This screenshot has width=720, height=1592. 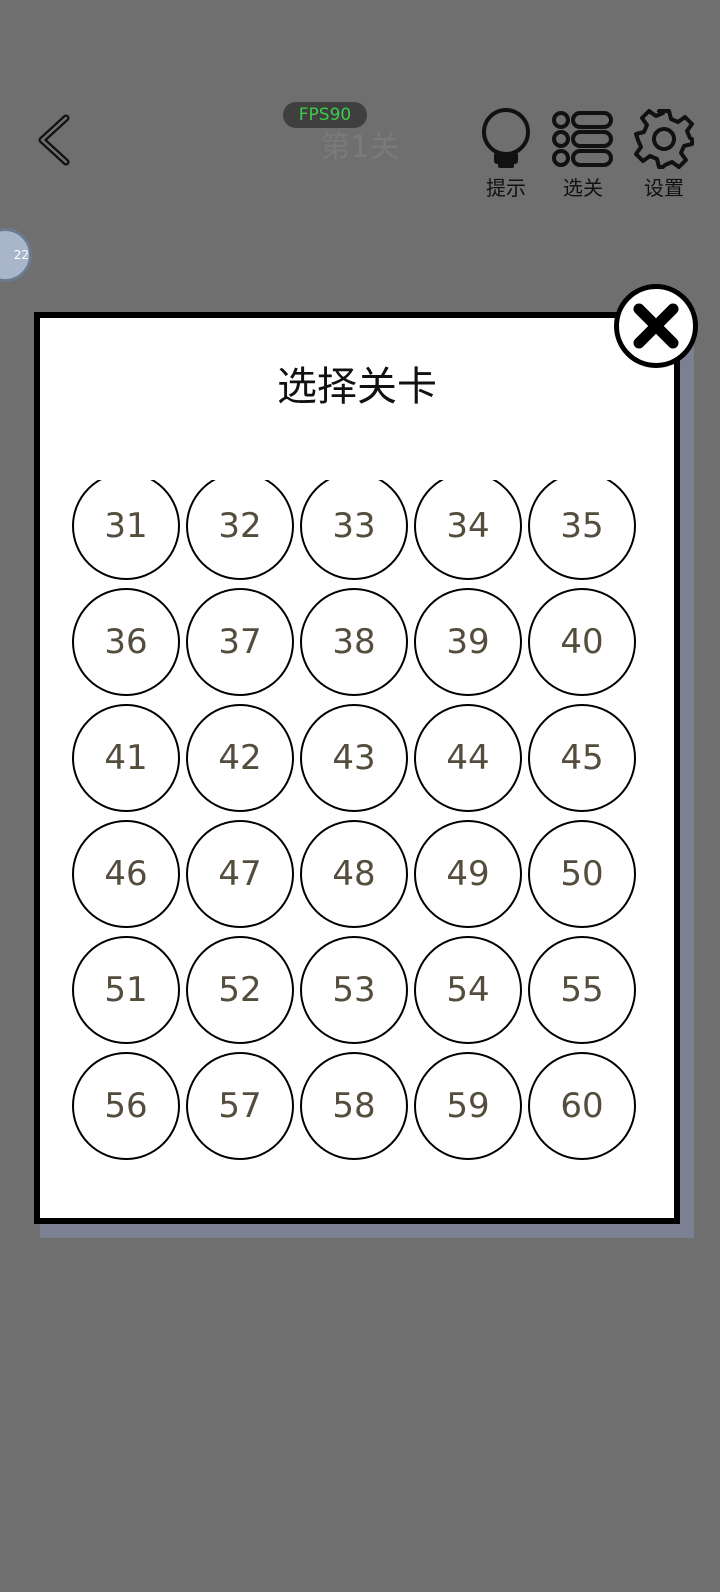 I want to click on level-button: 55, so click(x=582, y=990).